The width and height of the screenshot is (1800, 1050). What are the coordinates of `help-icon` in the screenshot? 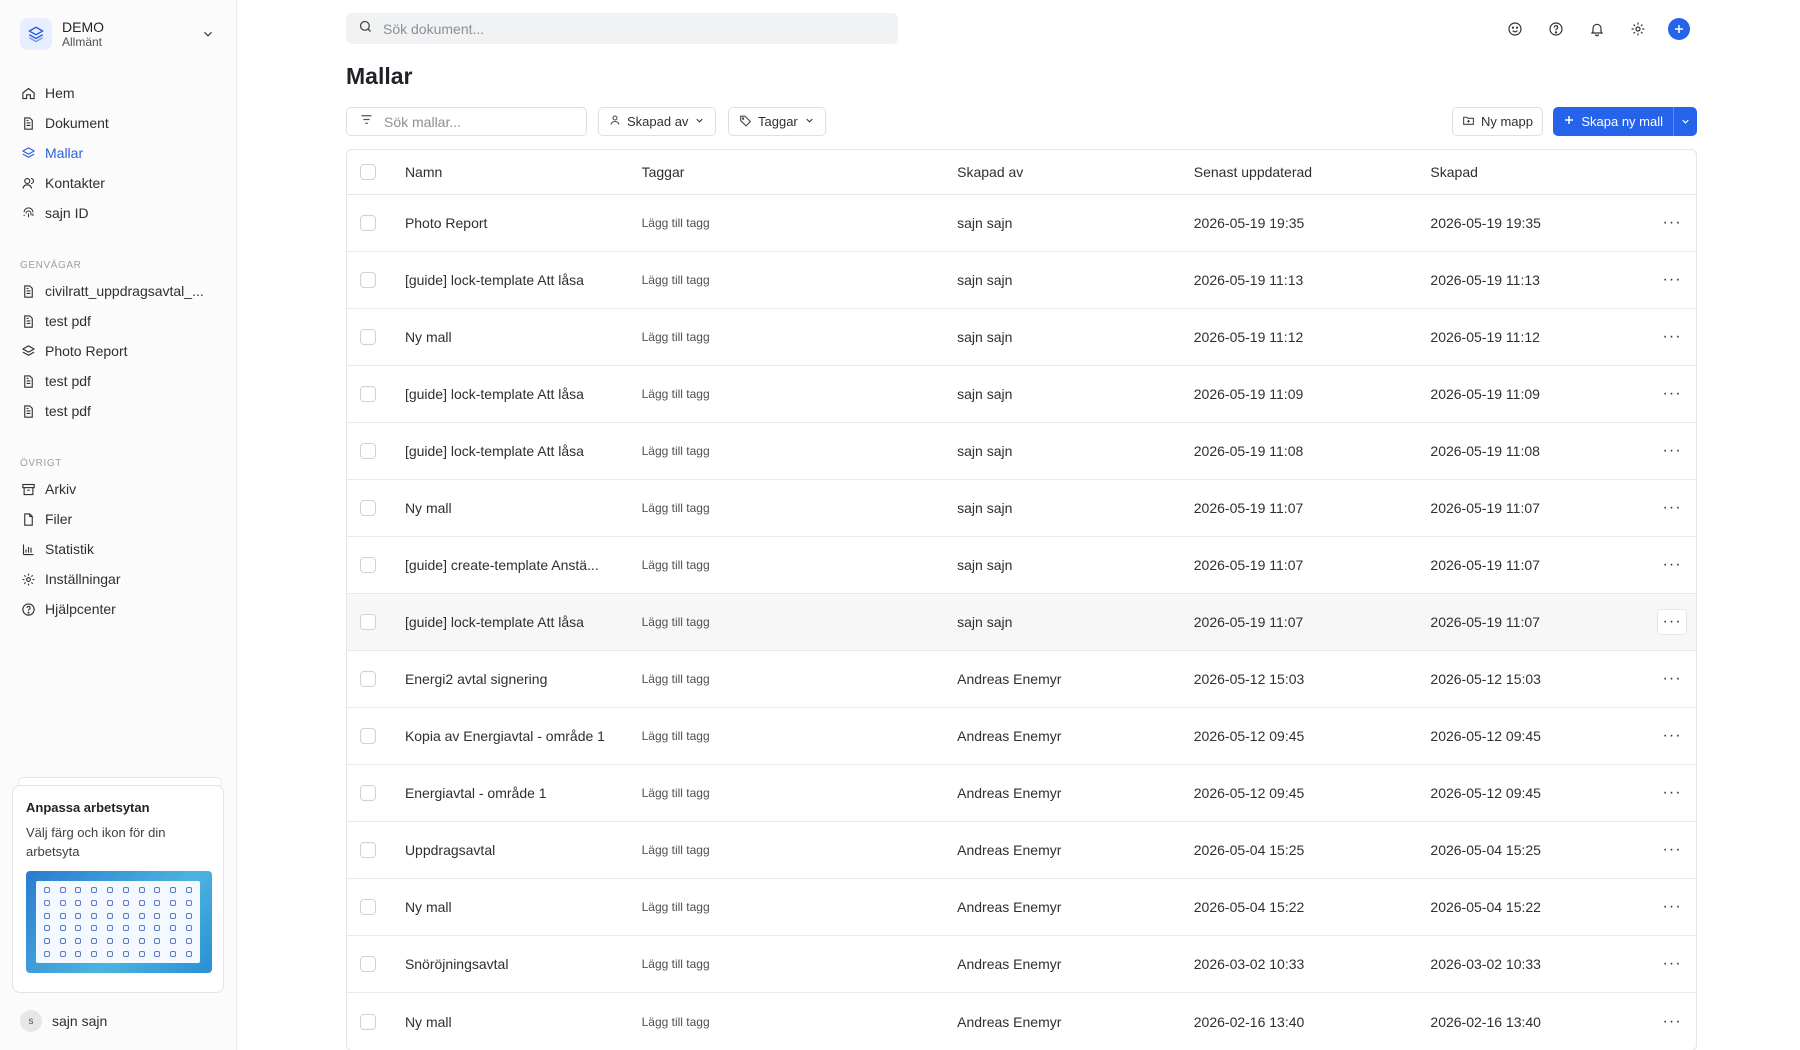 It's located at (1556, 29).